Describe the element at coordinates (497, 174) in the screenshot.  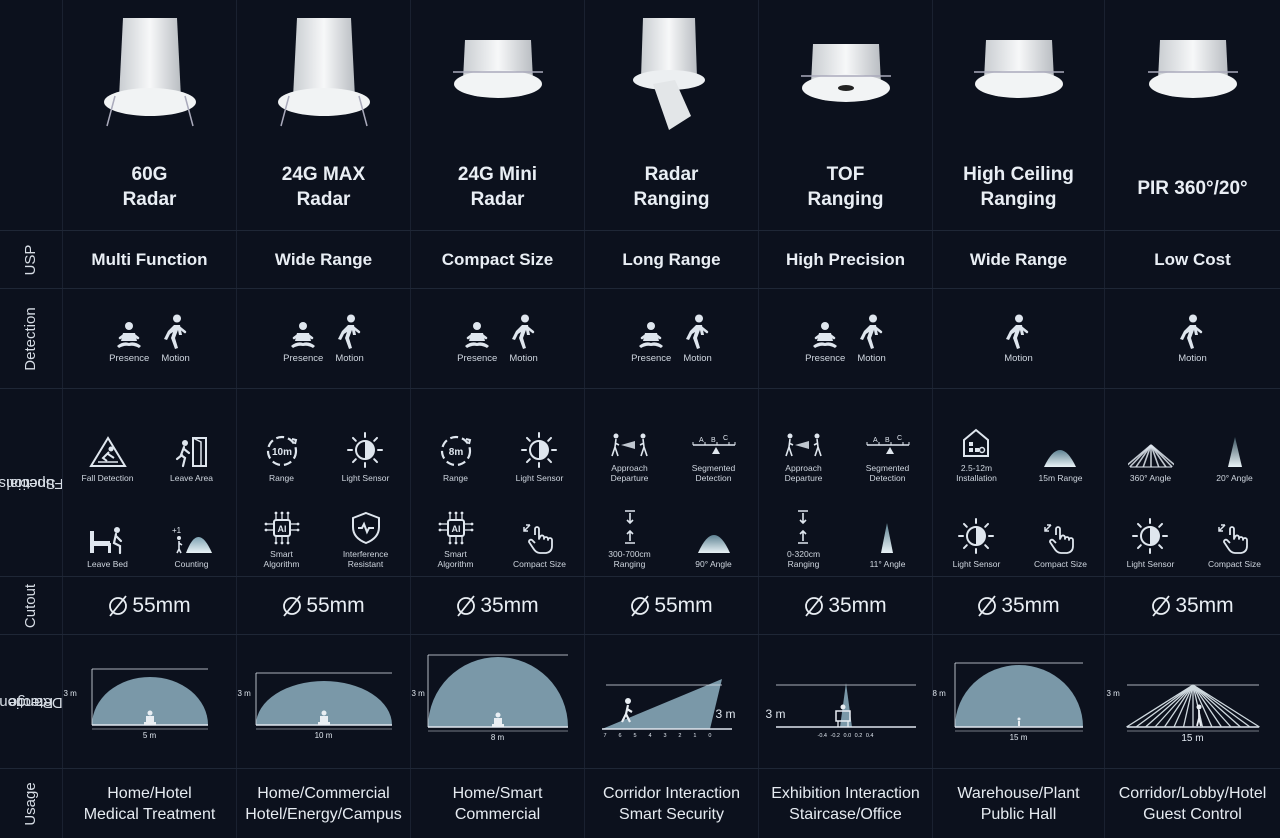
I see `product-name-line: 24G Mini` at that location.